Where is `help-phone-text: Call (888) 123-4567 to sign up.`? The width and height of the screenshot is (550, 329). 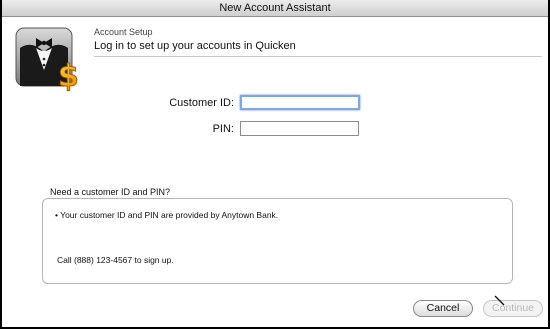
help-phone-text: Call (888) 123-4567 to sign up. is located at coordinates (115, 260).